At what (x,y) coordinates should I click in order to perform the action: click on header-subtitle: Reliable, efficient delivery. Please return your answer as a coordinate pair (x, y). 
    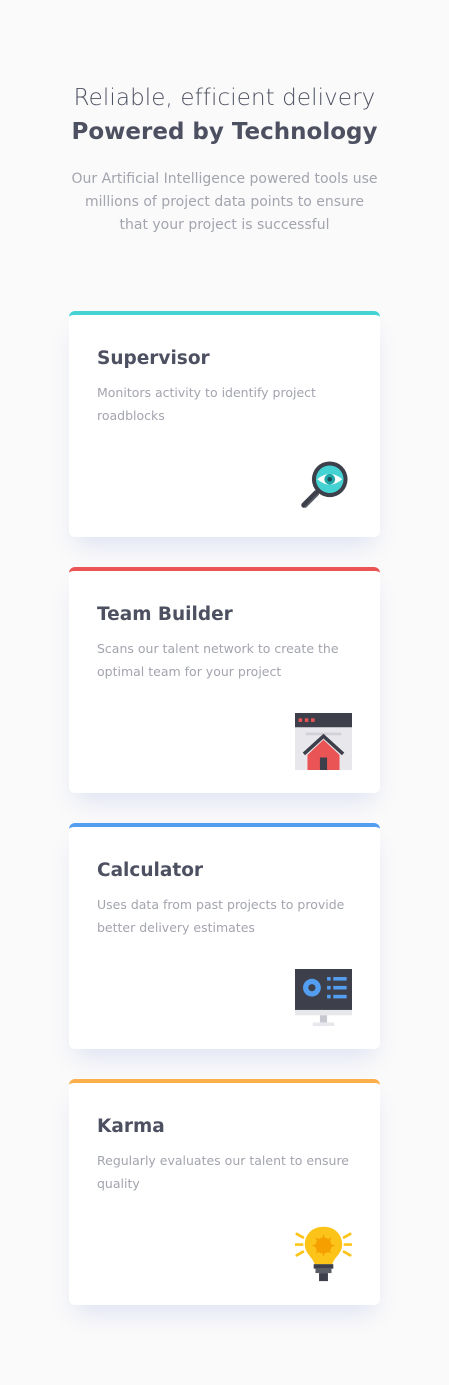
    Looking at the image, I should click on (224, 98).